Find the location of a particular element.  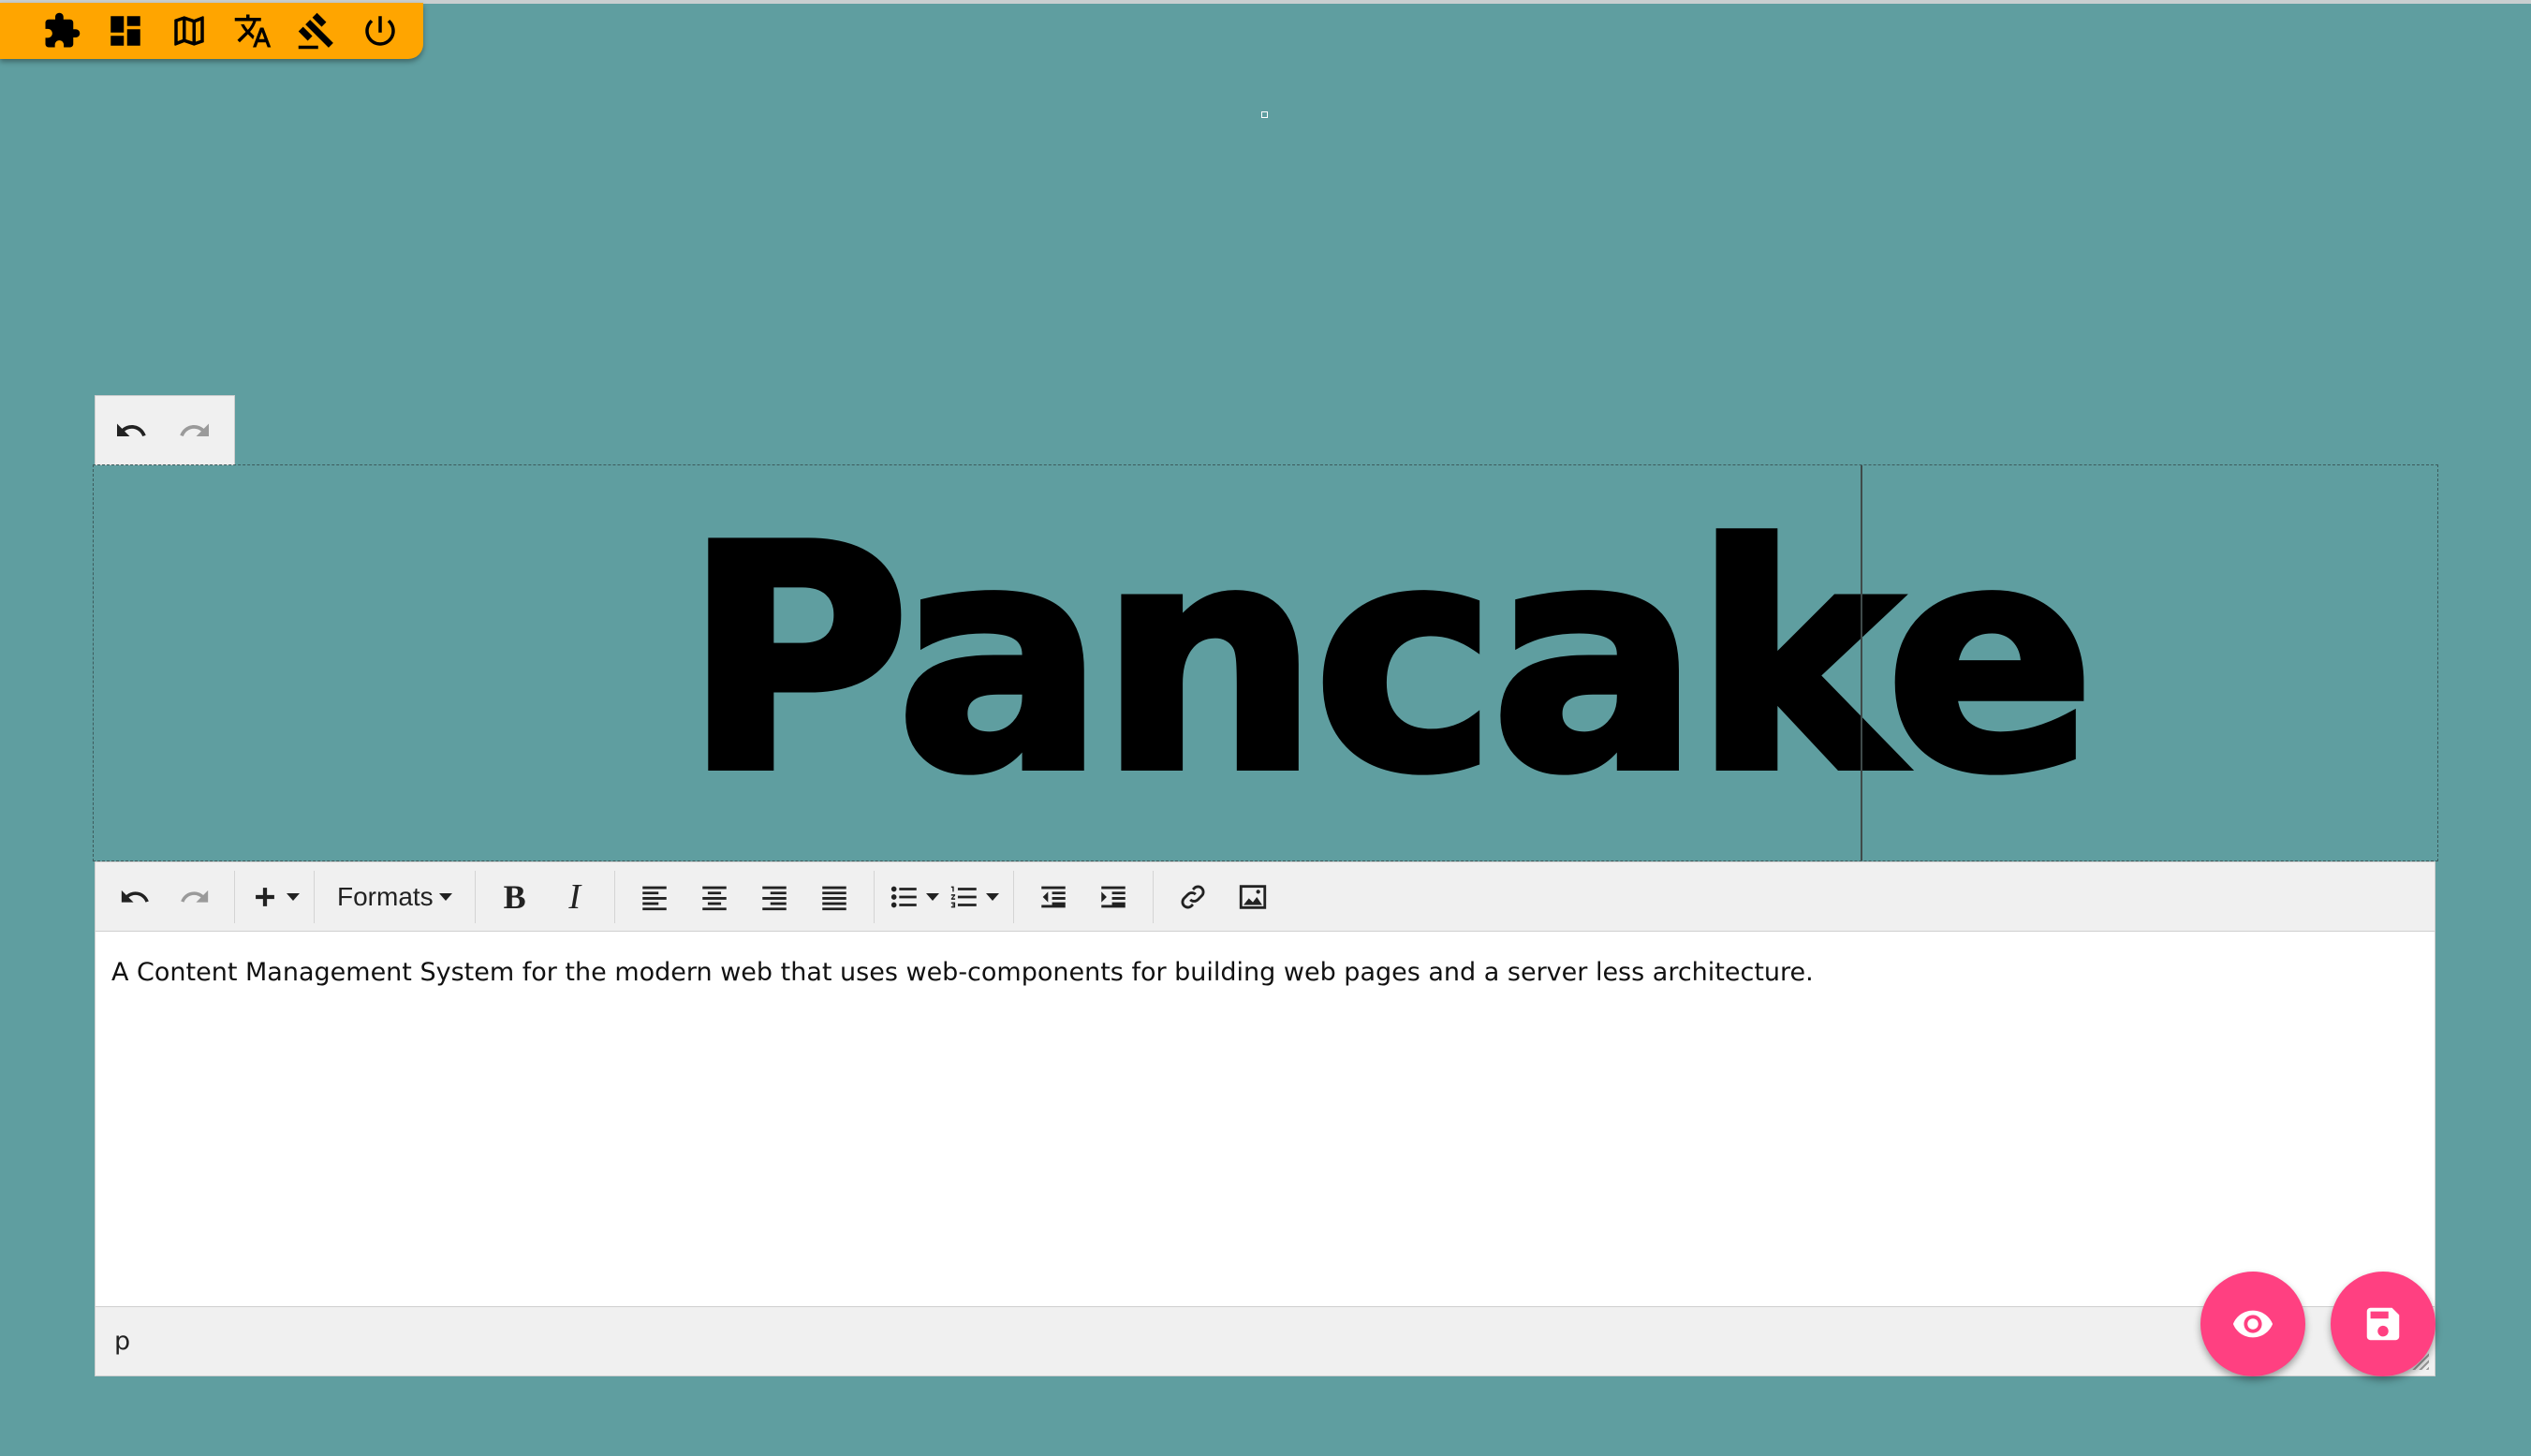

formats-group: Formats is located at coordinates (395, 896).